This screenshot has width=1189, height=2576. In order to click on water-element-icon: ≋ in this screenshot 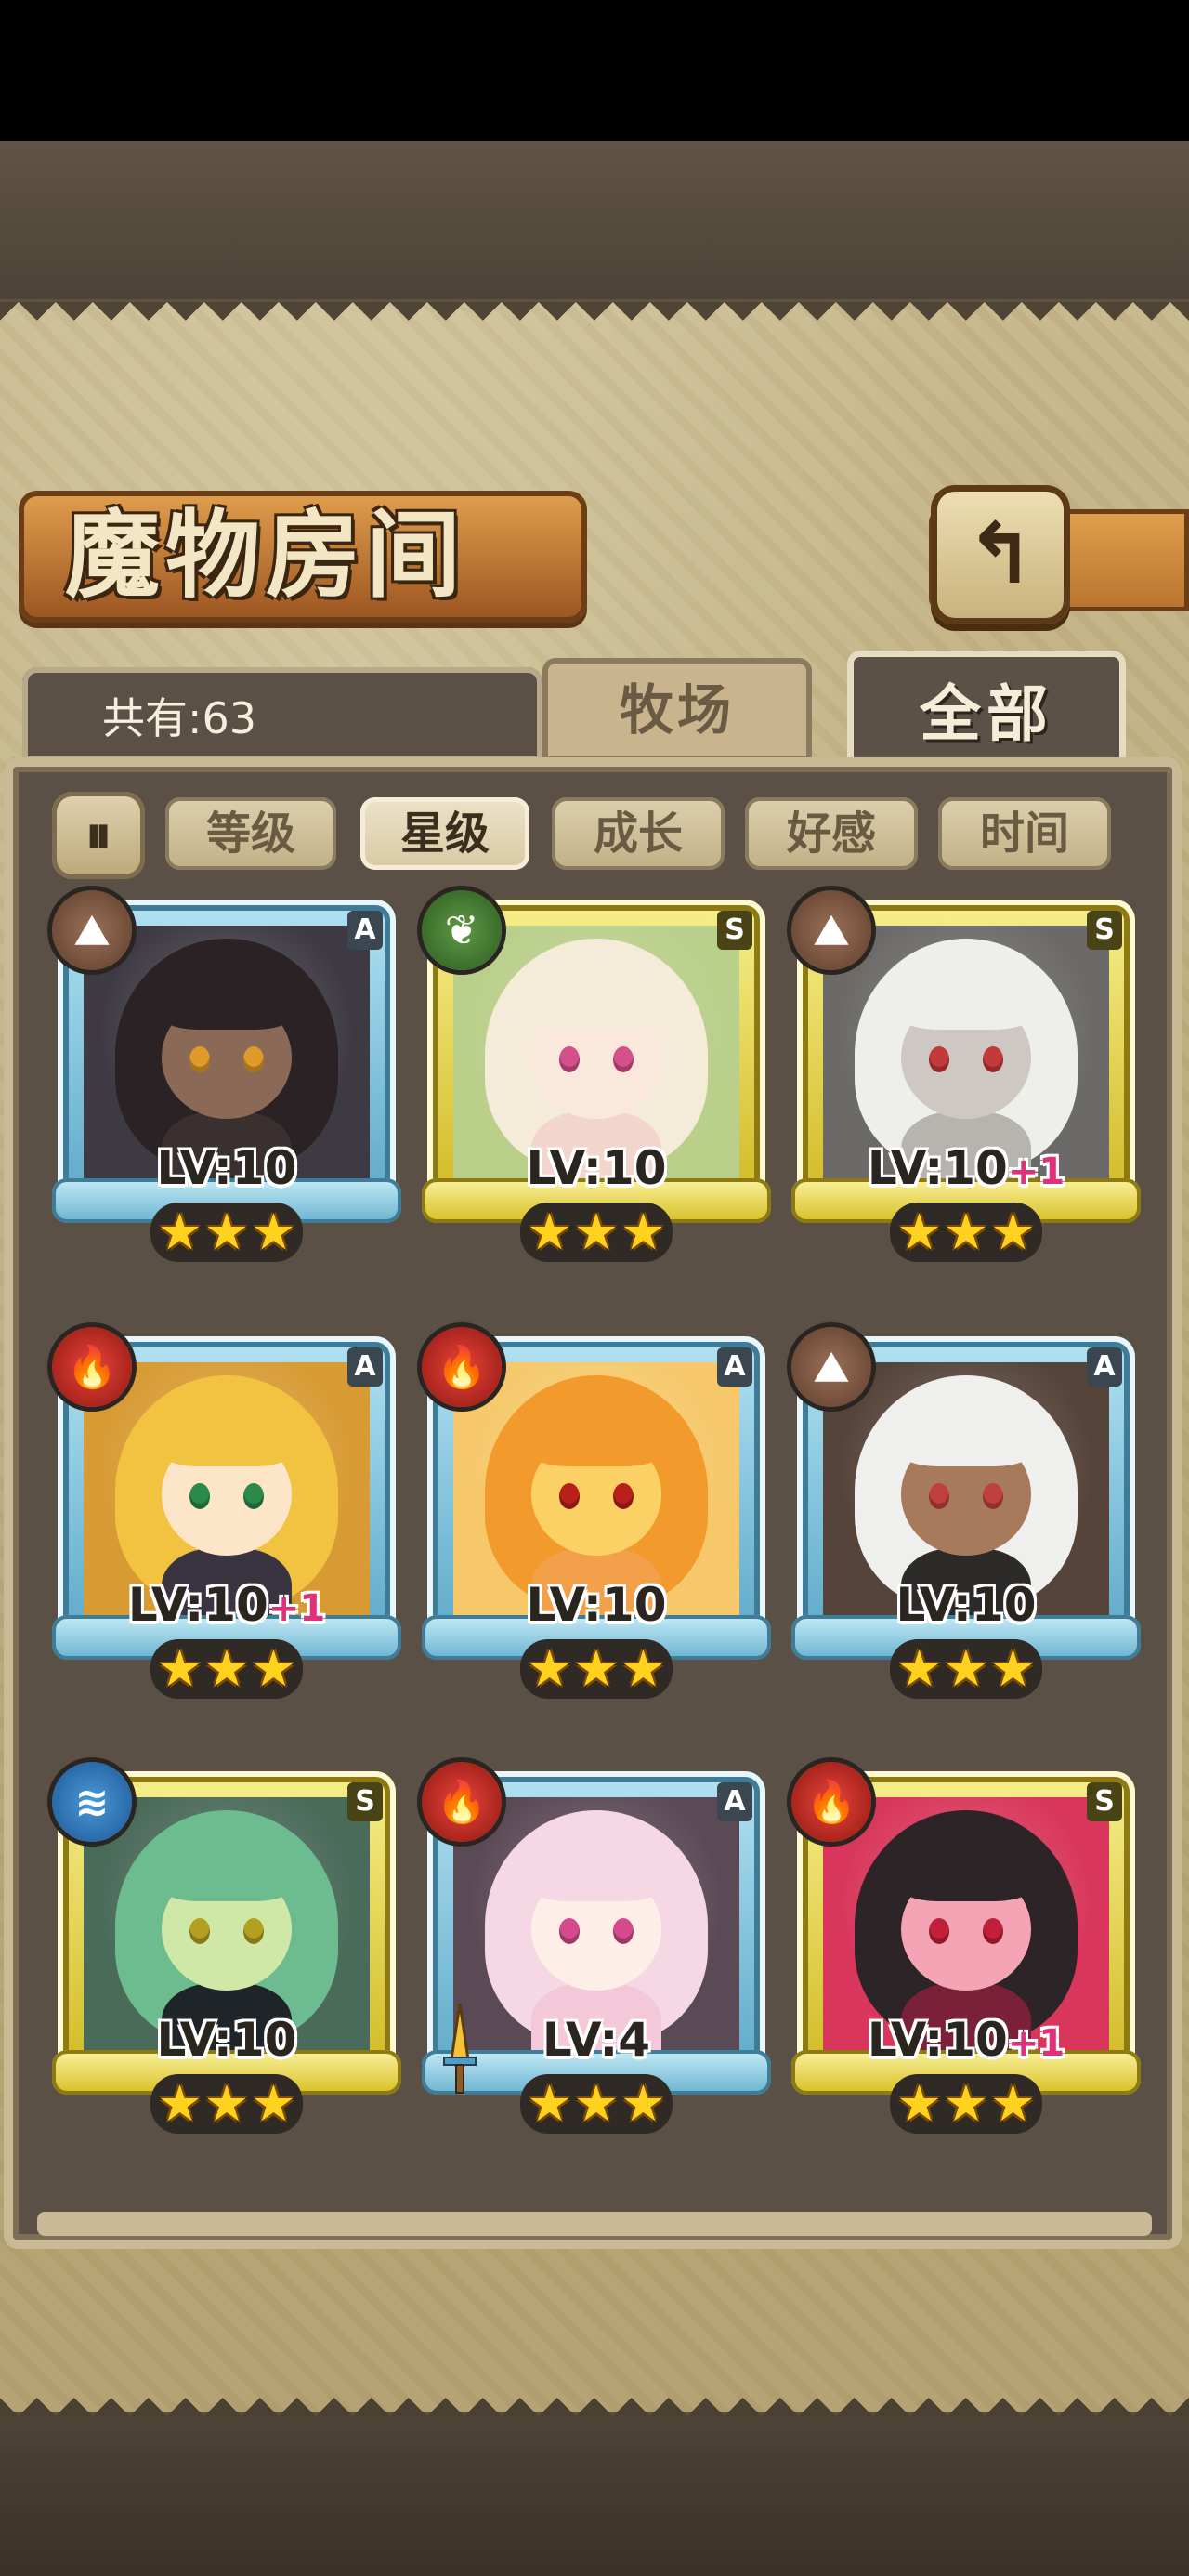, I will do `click(92, 1802)`.